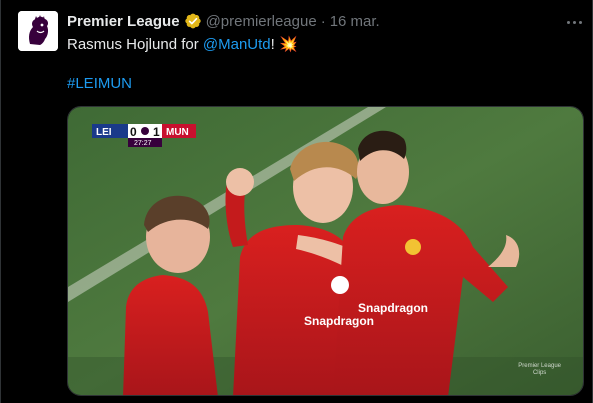  What do you see at coordinates (99, 83) in the screenshot?
I see `hashtag-link: #LEIMUN` at bounding box center [99, 83].